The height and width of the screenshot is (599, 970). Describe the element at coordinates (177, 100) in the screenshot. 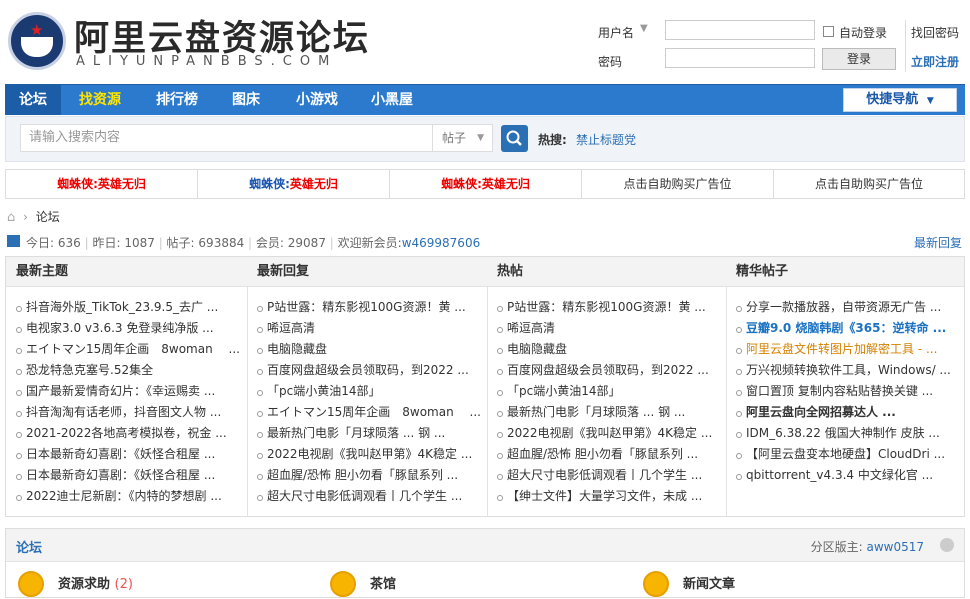

I see `nav-item-ranking: 排行榜` at that location.